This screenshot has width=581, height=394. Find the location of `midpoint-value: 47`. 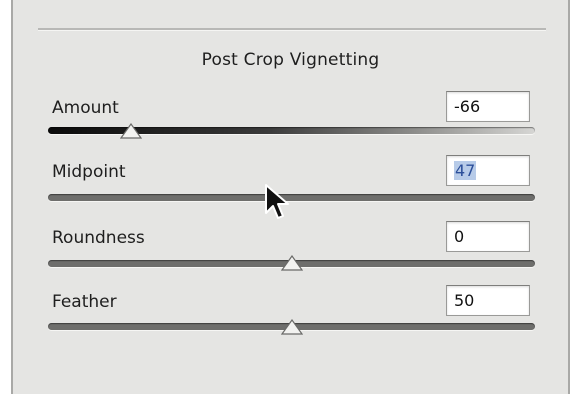

midpoint-value: 47 is located at coordinates (465, 170).